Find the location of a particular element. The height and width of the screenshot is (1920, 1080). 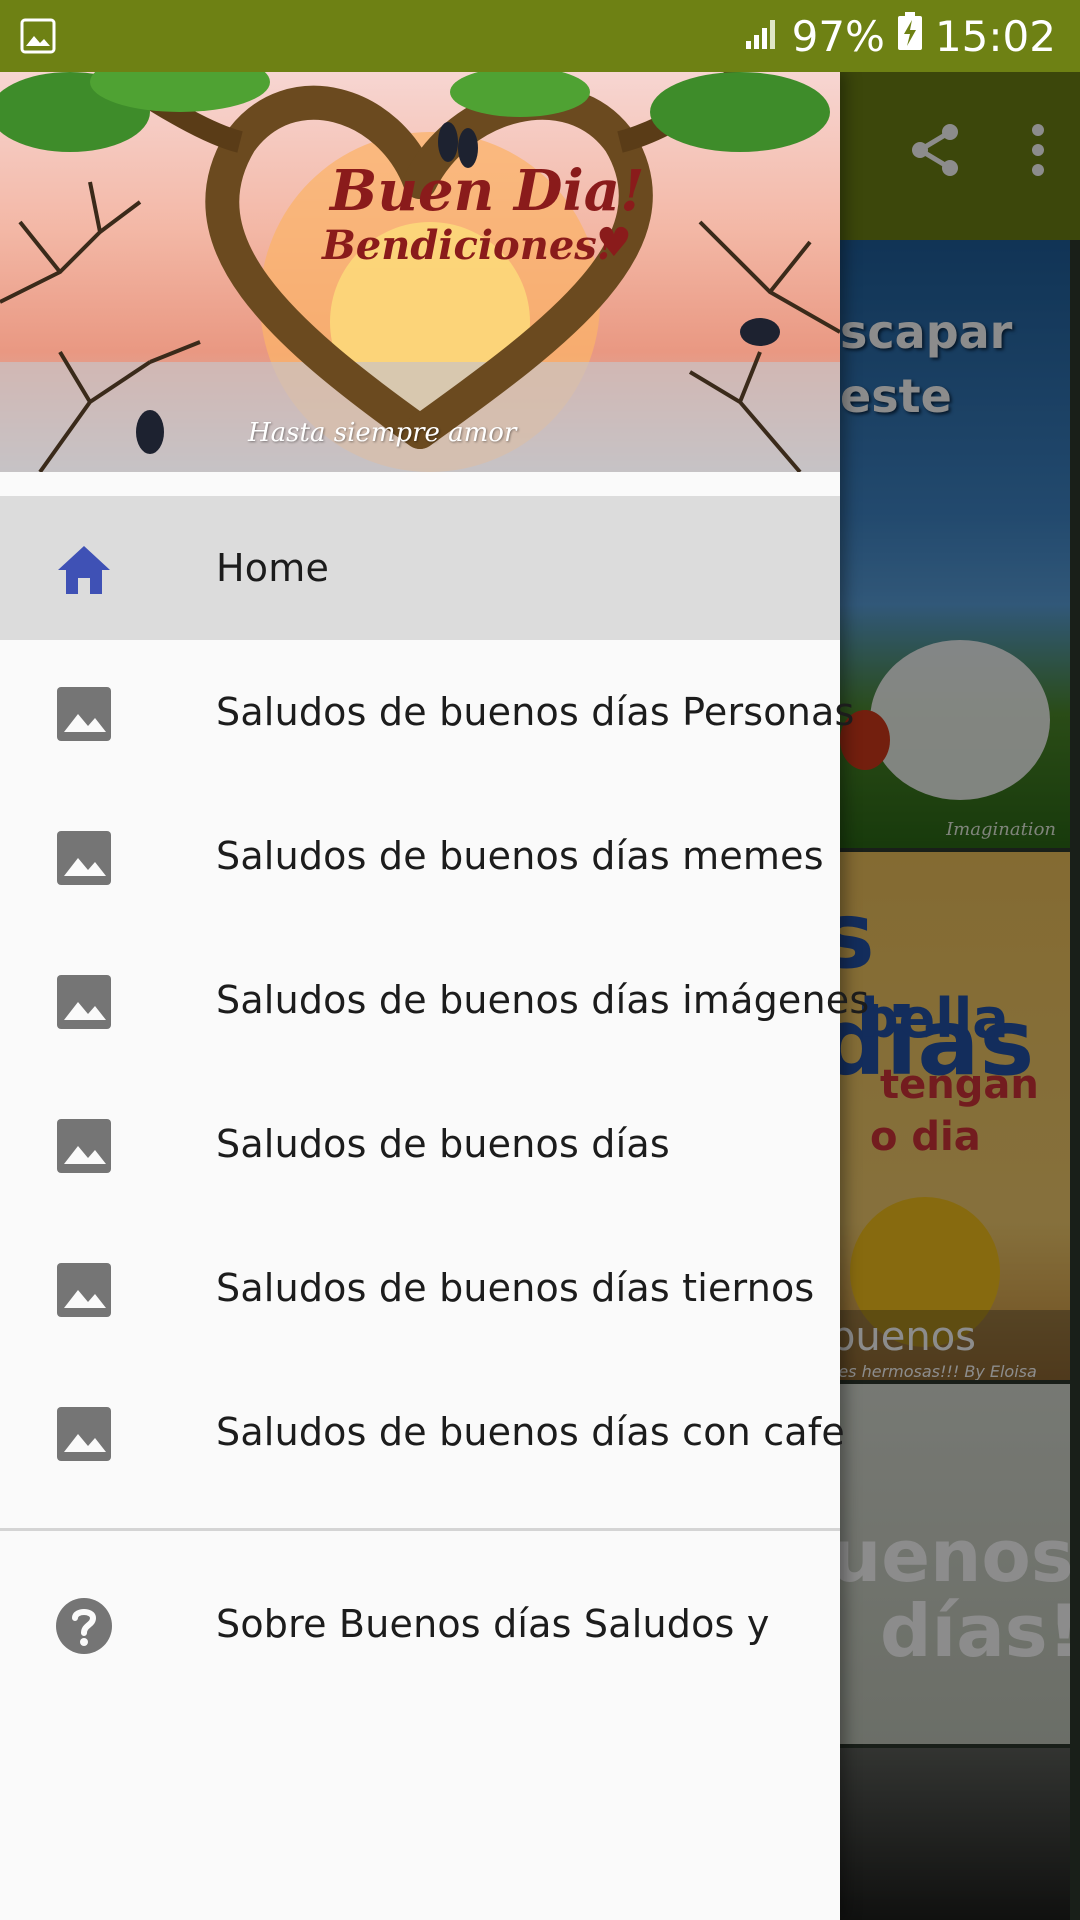

menu-item-imagenes: Saludos de buenos días imágenes is located at coordinates (434, 1000).